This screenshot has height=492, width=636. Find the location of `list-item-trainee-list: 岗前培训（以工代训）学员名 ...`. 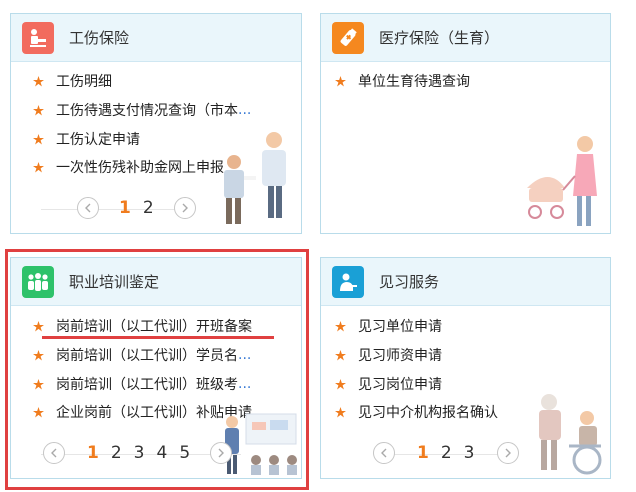

list-item-trainee-list: 岗前培训（以工代训）学员名 ... is located at coordinates (142, 355).